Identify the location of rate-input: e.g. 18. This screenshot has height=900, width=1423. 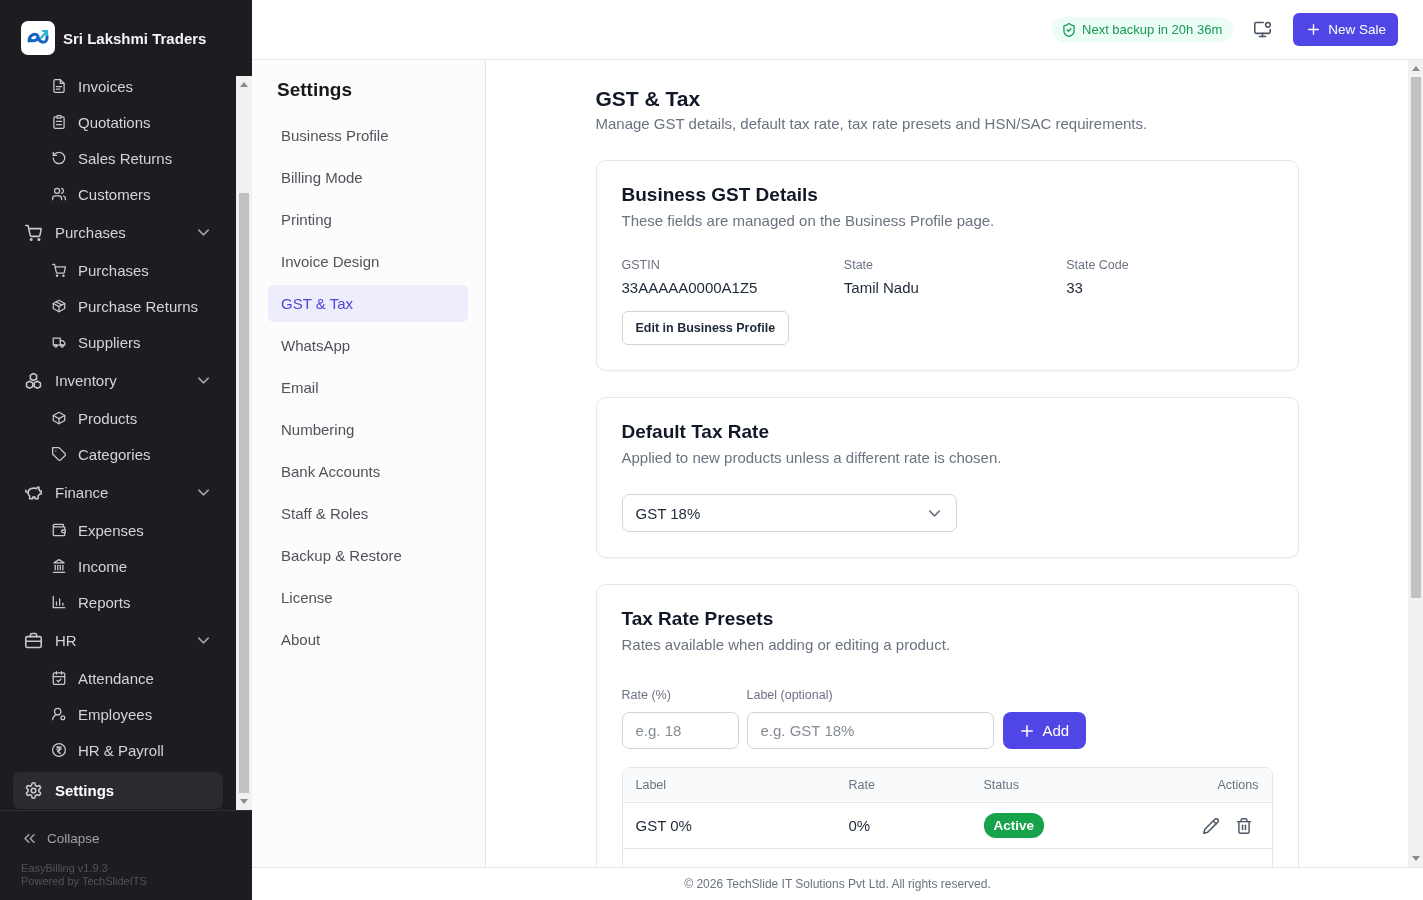
(680, 730).